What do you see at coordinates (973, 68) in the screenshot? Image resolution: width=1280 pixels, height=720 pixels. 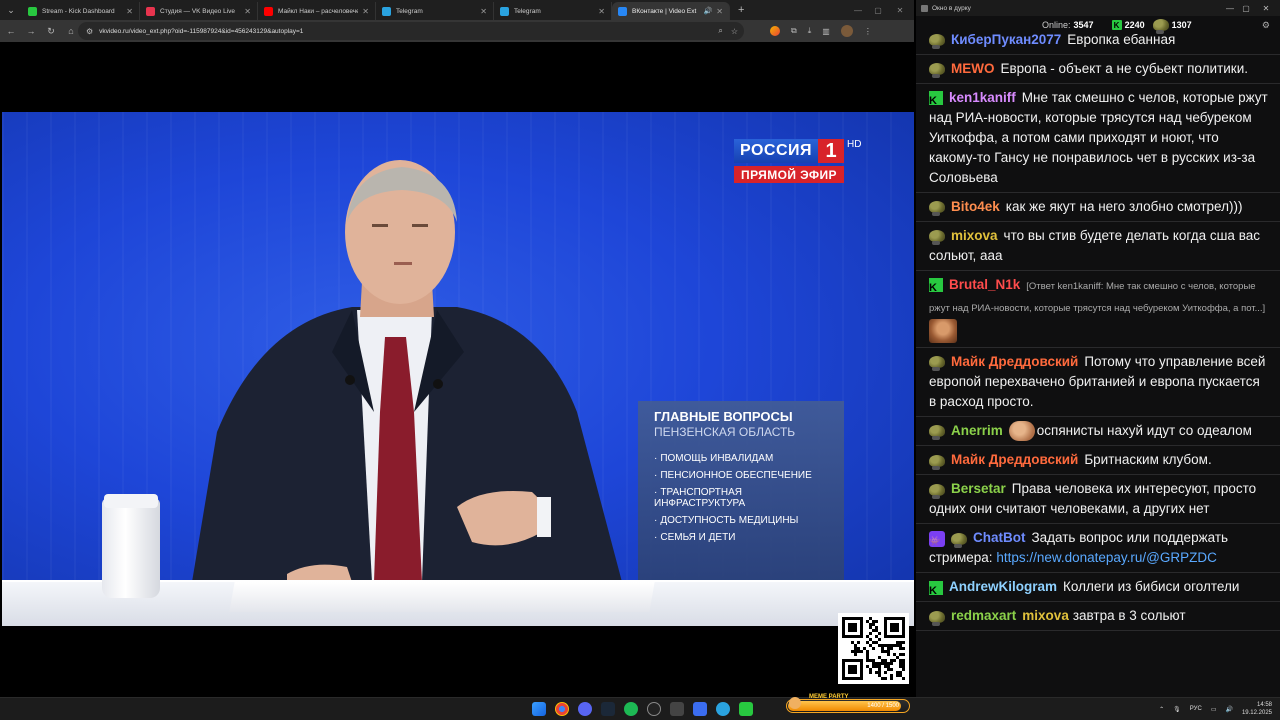 I see `chat-username: MEWO` at bounding box center [973, 68].